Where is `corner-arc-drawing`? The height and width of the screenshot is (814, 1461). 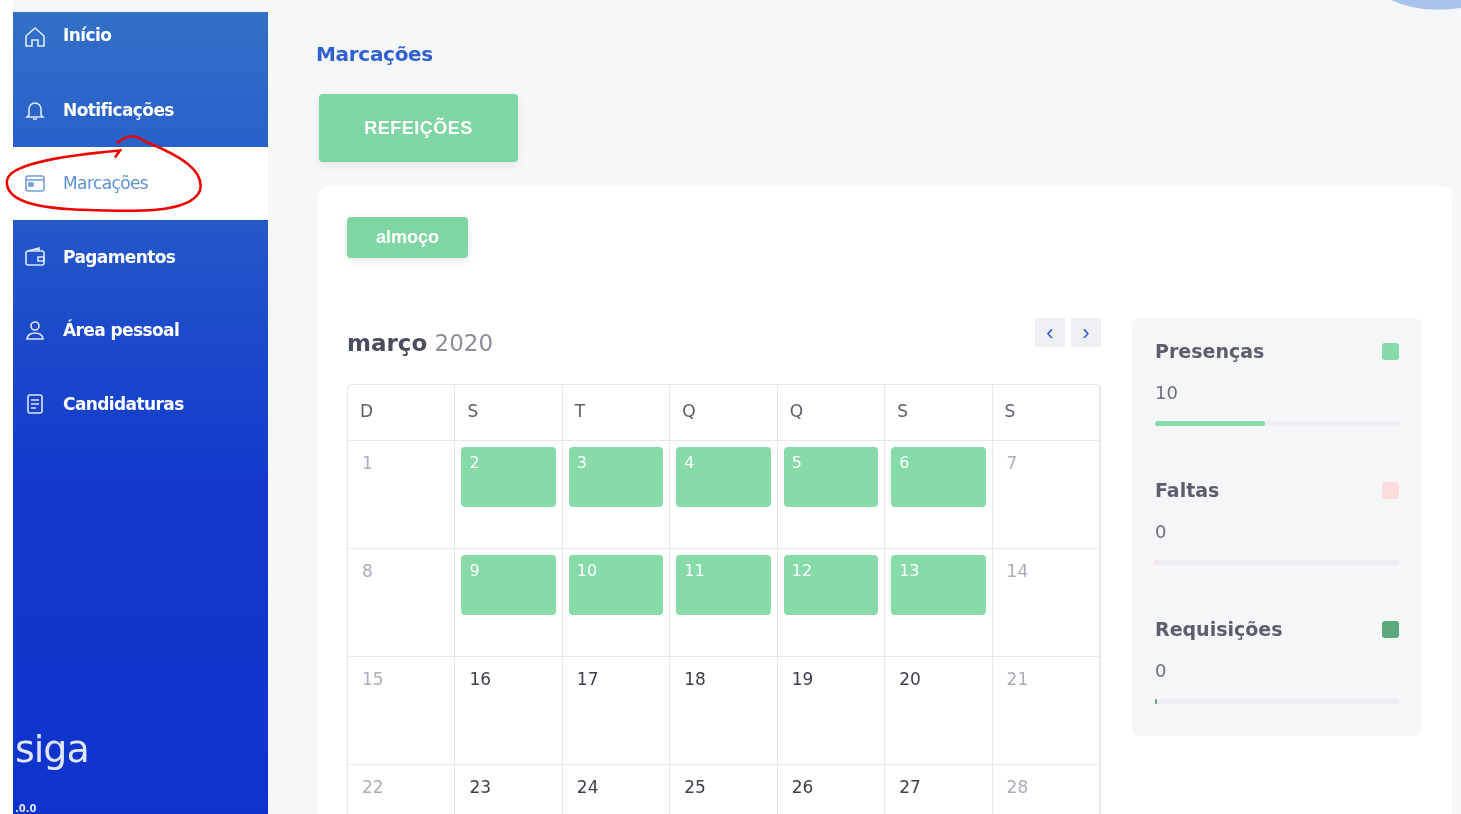
corner-arc-drawing is located at coordinates (1426, 6).